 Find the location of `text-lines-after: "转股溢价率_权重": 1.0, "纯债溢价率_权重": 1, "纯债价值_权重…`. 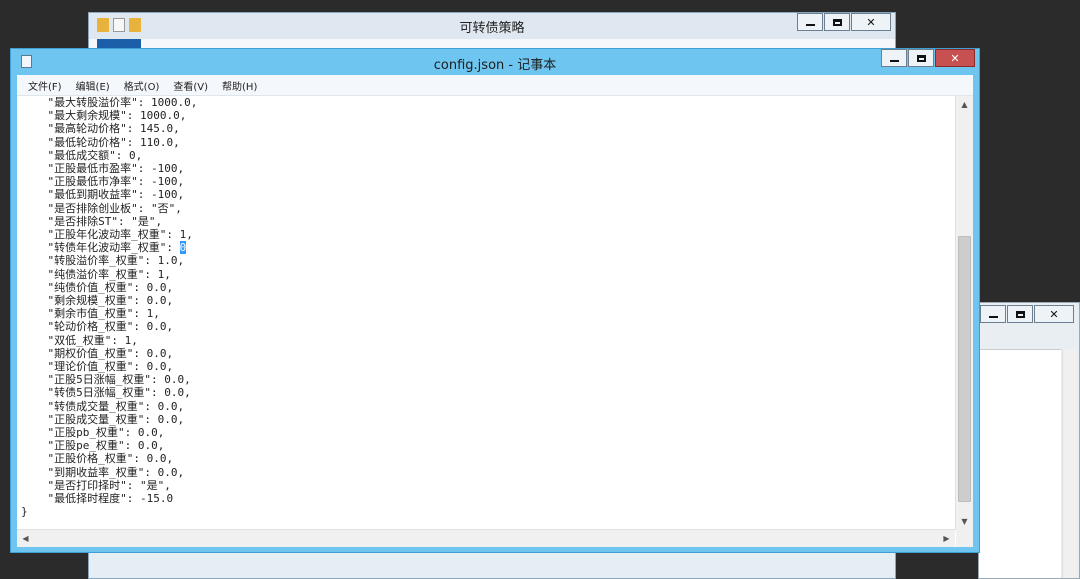

text-lines-after: "转股溢价率_权重": 1.0, "纯债溢价率_权重": 1, "纯债价值_权重… is located at coordinates (106, 386).